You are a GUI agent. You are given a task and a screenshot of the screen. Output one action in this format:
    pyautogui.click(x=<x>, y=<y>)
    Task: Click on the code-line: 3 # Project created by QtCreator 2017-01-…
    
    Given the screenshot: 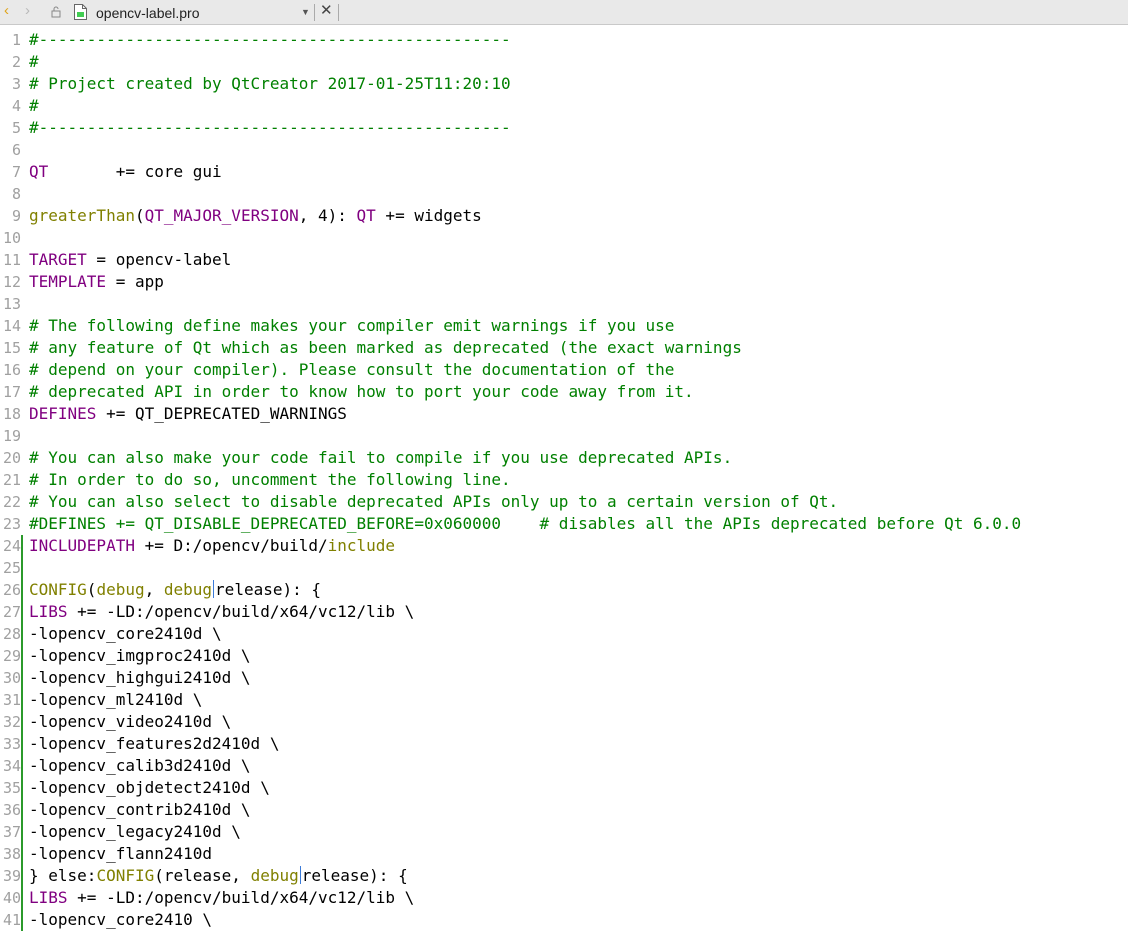 What is the action you would take?
    pyautogui.click(x=564, y=84)
    